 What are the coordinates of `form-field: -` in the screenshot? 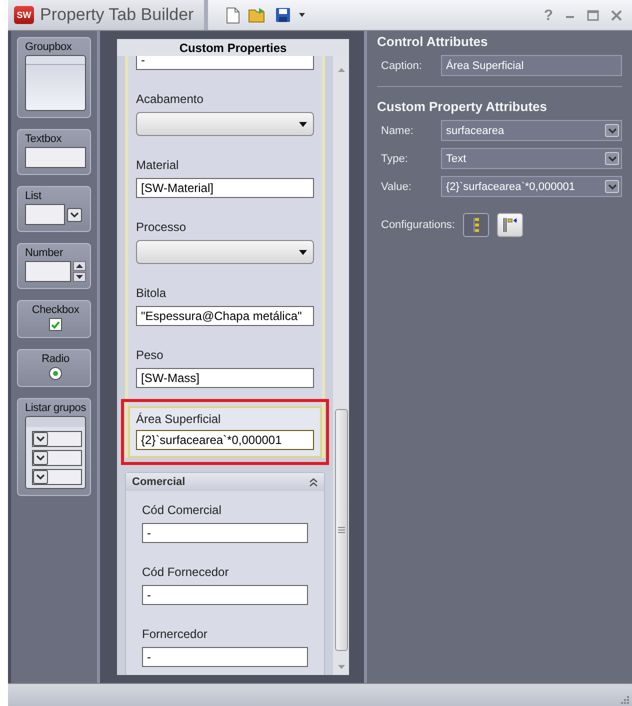 It's located at (225, 68).